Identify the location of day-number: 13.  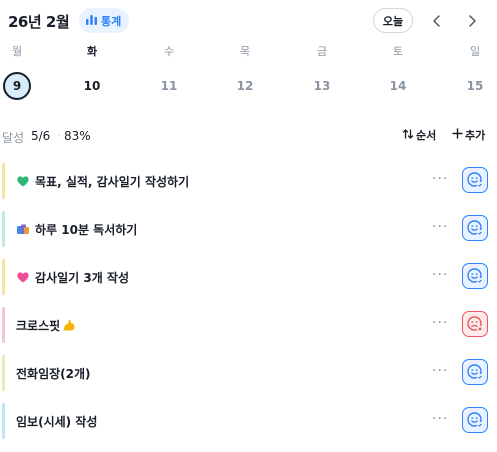
(322, 86).